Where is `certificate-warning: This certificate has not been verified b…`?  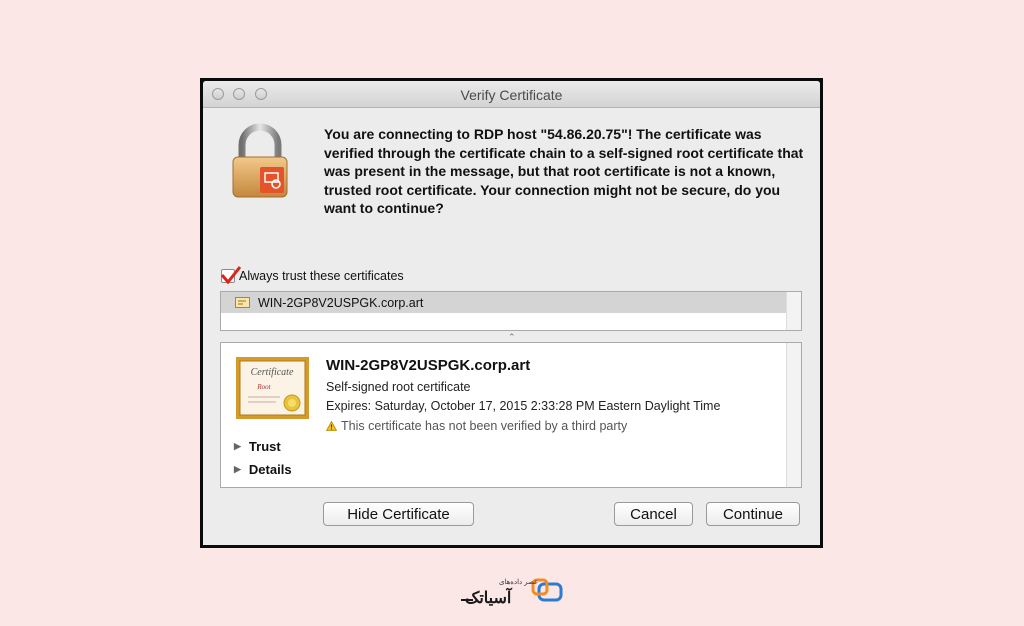 certificate-warning: This certificate has not been verified b… is located at coordinates (476, 426).